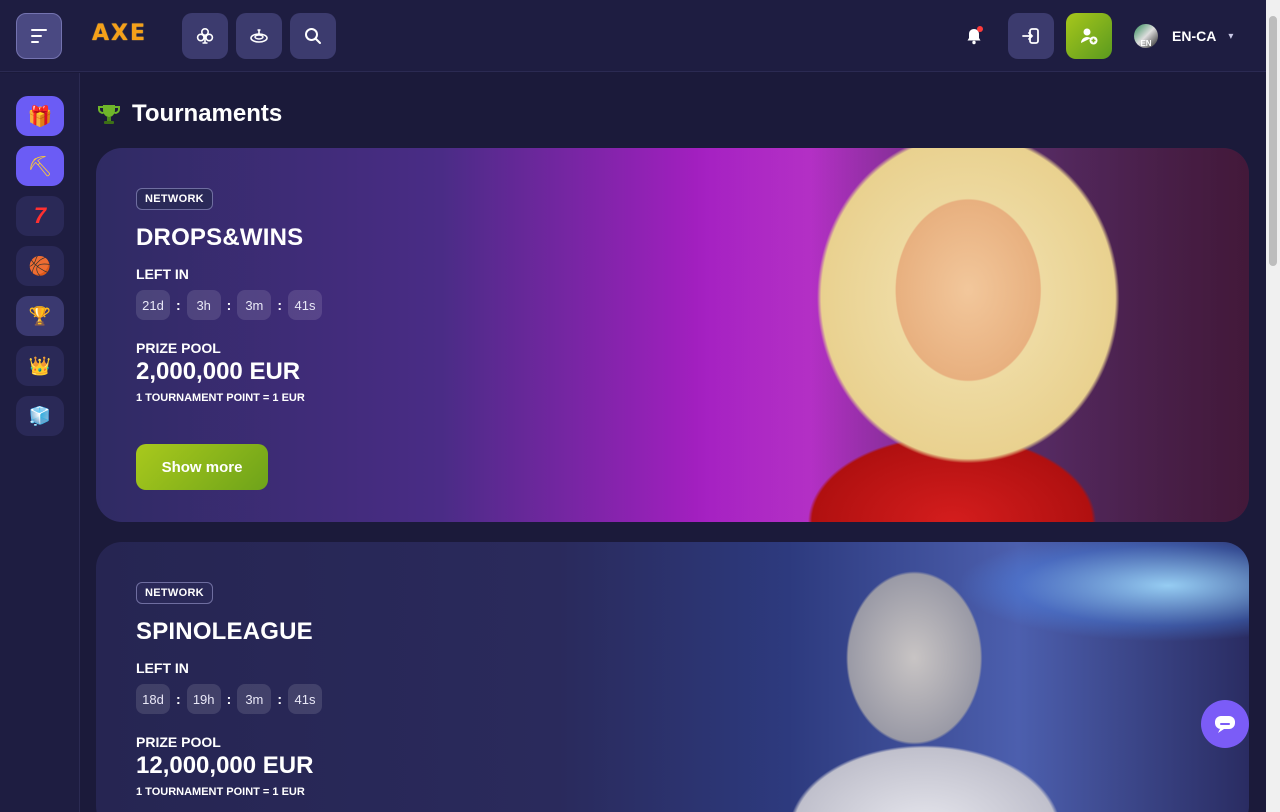  I want to click on sidebar-item-gift: 🎁, so click(40, 116).